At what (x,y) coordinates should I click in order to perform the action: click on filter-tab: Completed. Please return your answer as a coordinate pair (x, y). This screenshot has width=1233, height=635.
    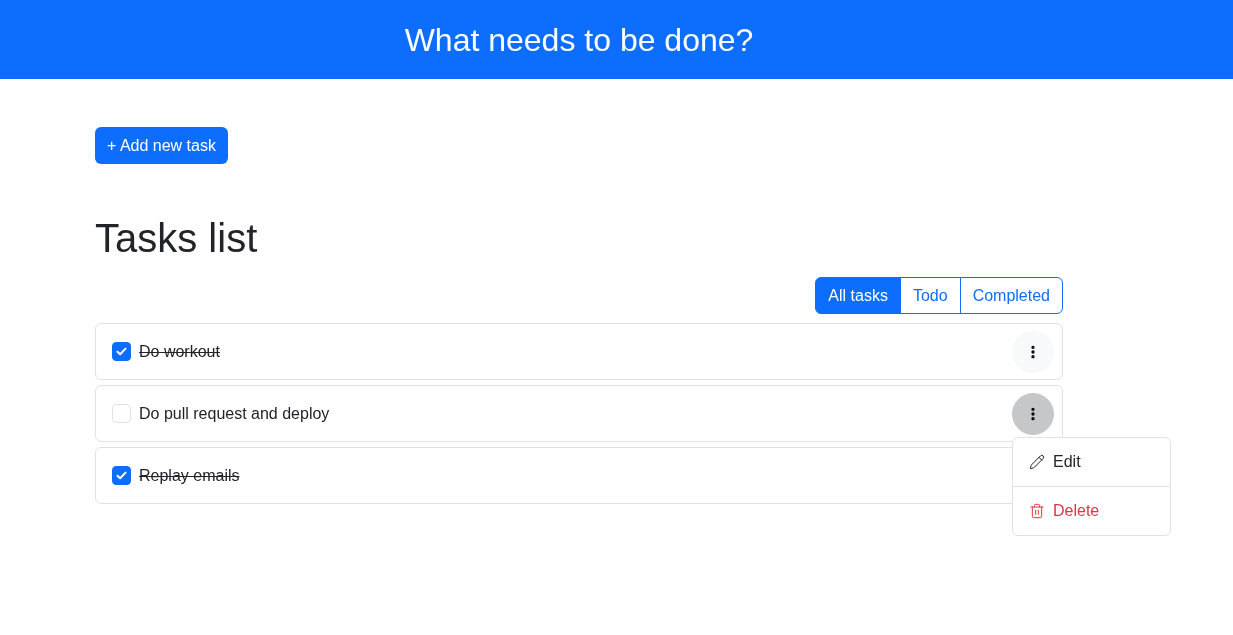
    Looking at the image, I should click on (1011, 295).